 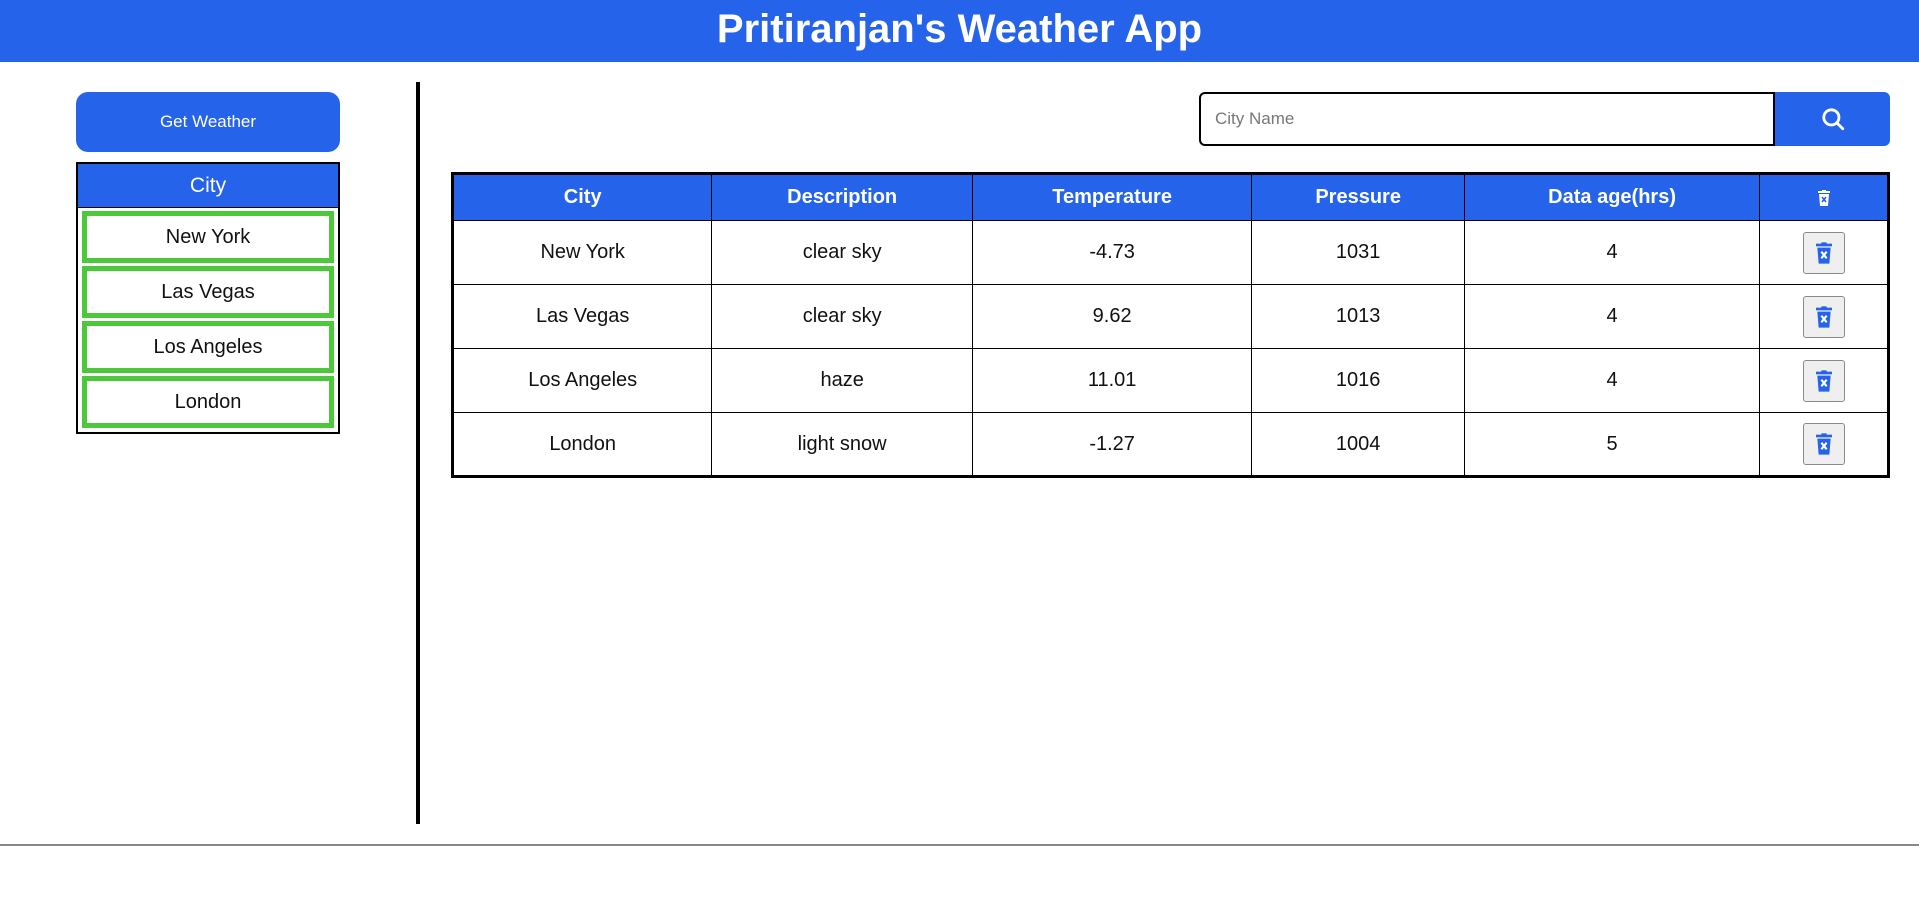 I want to click on cell-pressure: 1031, so click(x=1358, y=252).